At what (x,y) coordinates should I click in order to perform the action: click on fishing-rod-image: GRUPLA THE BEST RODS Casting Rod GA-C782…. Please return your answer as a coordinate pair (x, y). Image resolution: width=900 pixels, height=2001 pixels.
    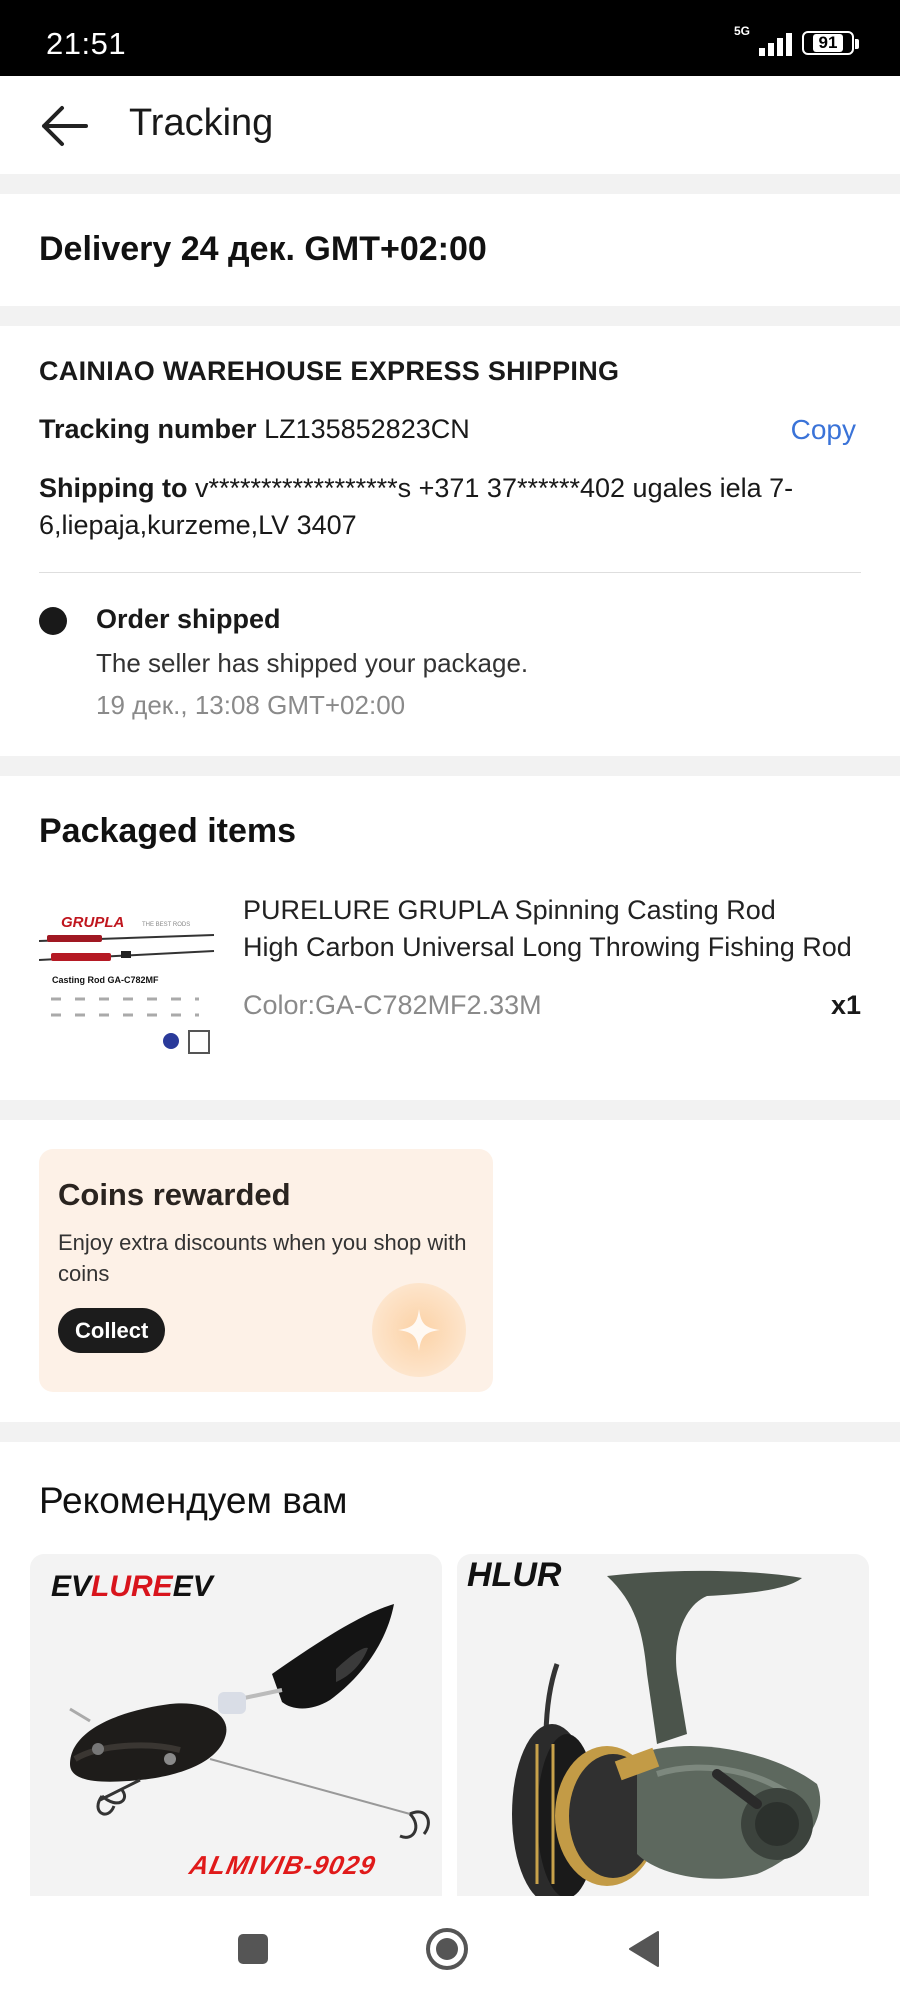
    Looking at the image, I should click on (127, 984).